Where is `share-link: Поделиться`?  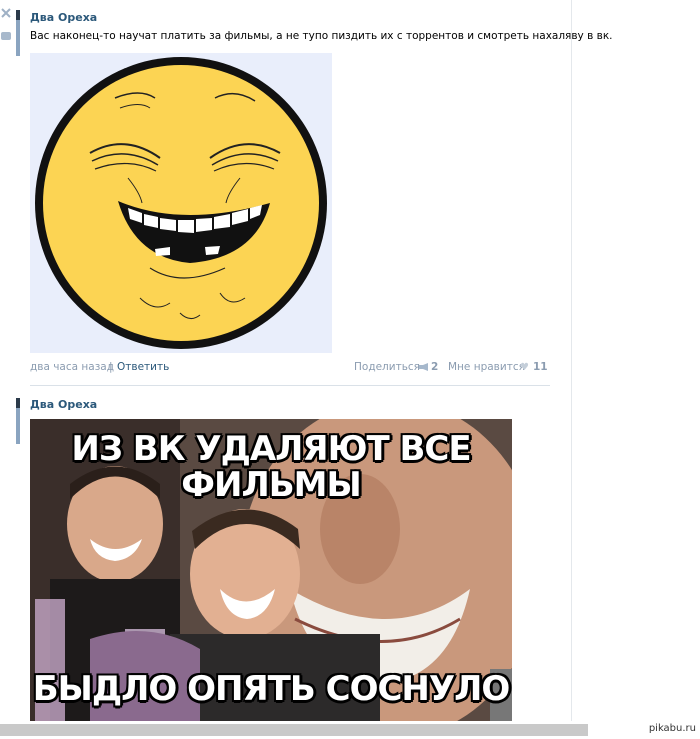 share-link: Поделиться is located at coordinates (387, 367).